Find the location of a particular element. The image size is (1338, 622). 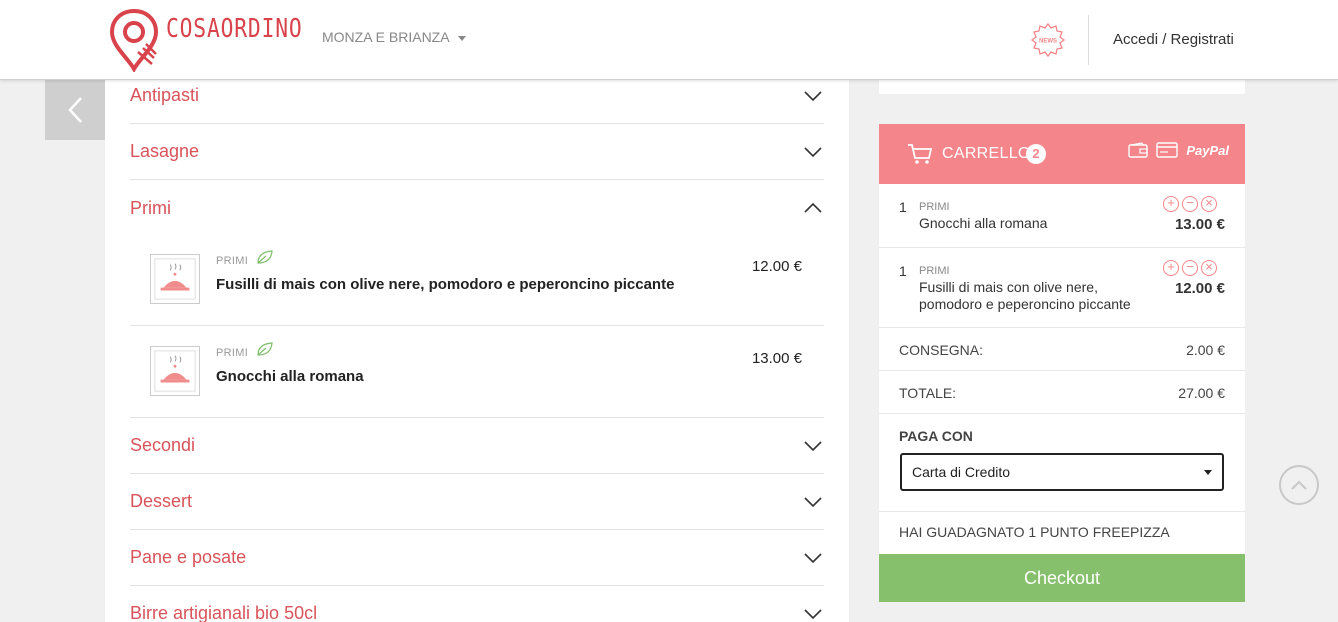

points-row: HAI GUADAGNATO 1 PUNTO FREEPIZZA is located at coordinates (1062, 533).